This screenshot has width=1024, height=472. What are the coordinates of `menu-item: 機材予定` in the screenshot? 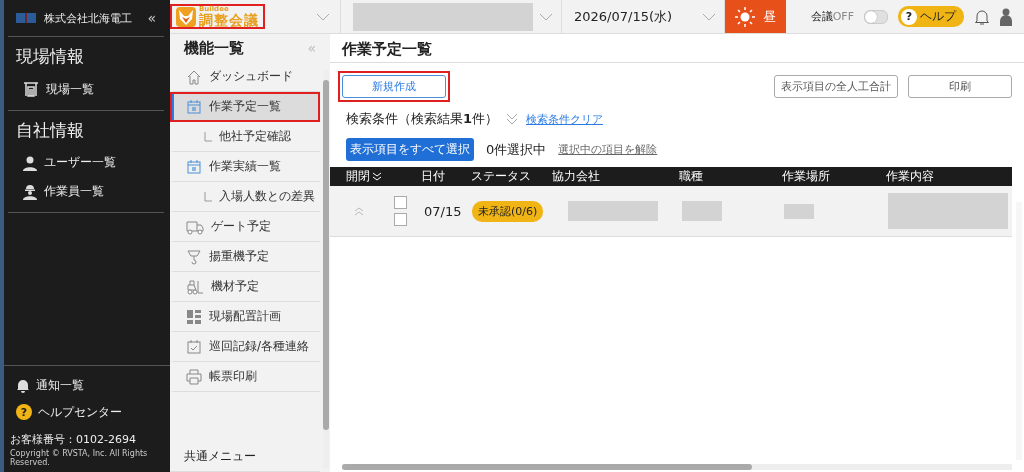 It's located at (245, 287).